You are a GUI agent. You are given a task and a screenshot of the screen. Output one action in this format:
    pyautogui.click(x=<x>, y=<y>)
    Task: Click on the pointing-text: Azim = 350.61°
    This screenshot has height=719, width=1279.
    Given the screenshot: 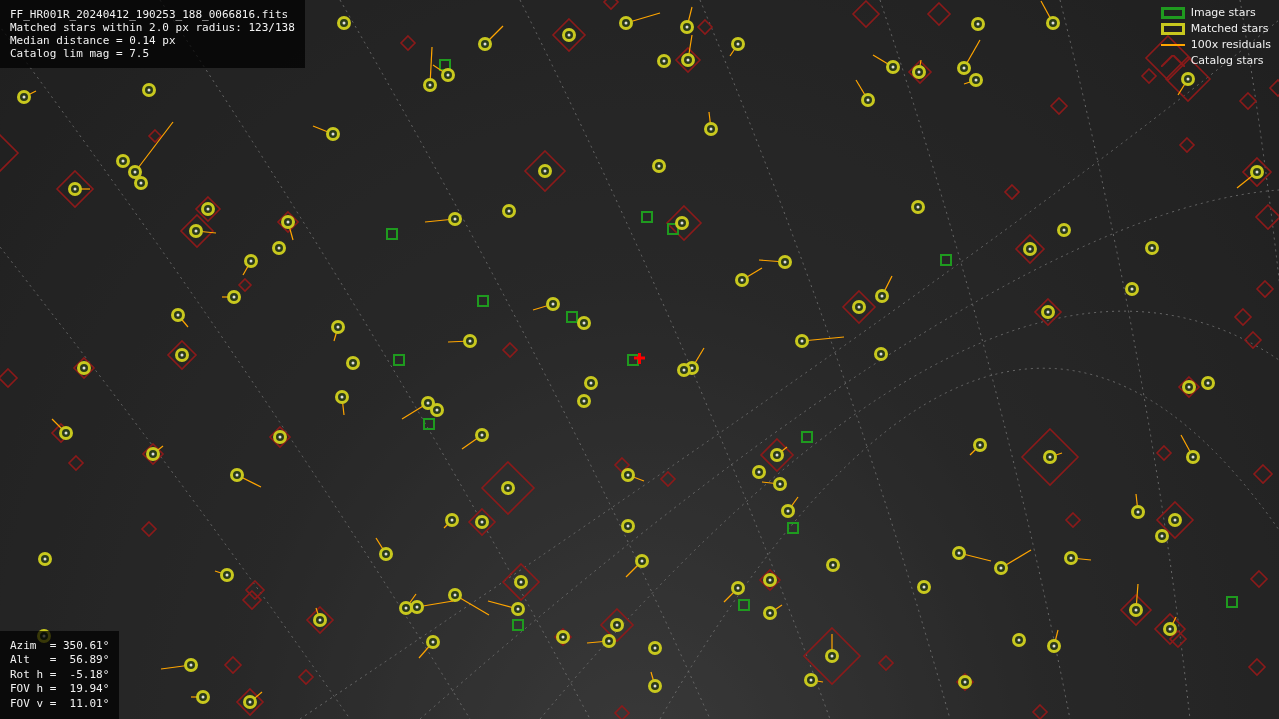 What is the action you would take?
    pyautogui.click(x=60, y=645)
    